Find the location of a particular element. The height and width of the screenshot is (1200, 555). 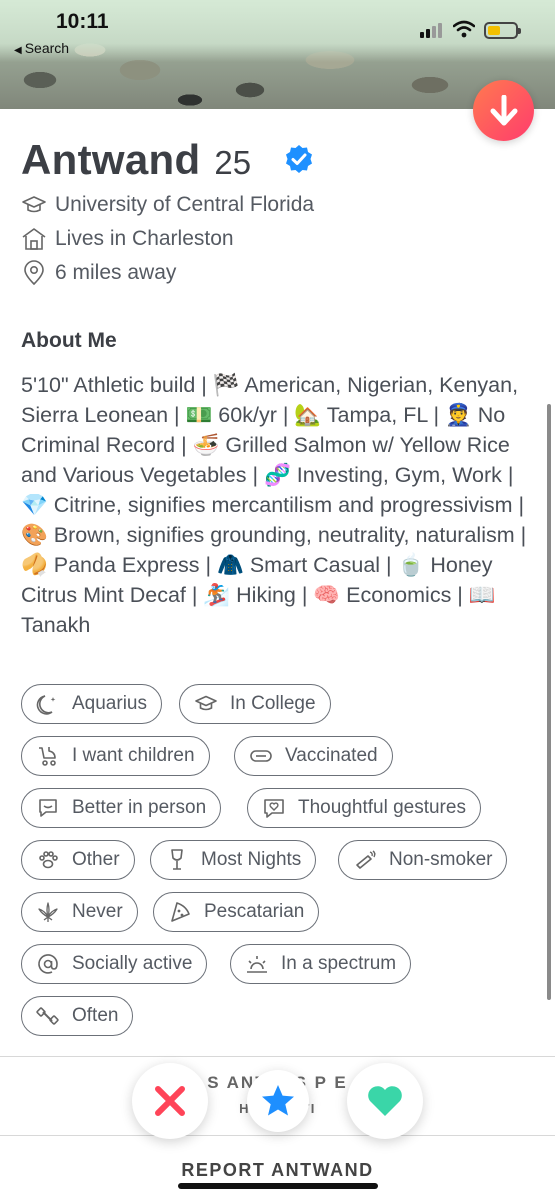

super-like-button is located at coordinates (278, 1101).